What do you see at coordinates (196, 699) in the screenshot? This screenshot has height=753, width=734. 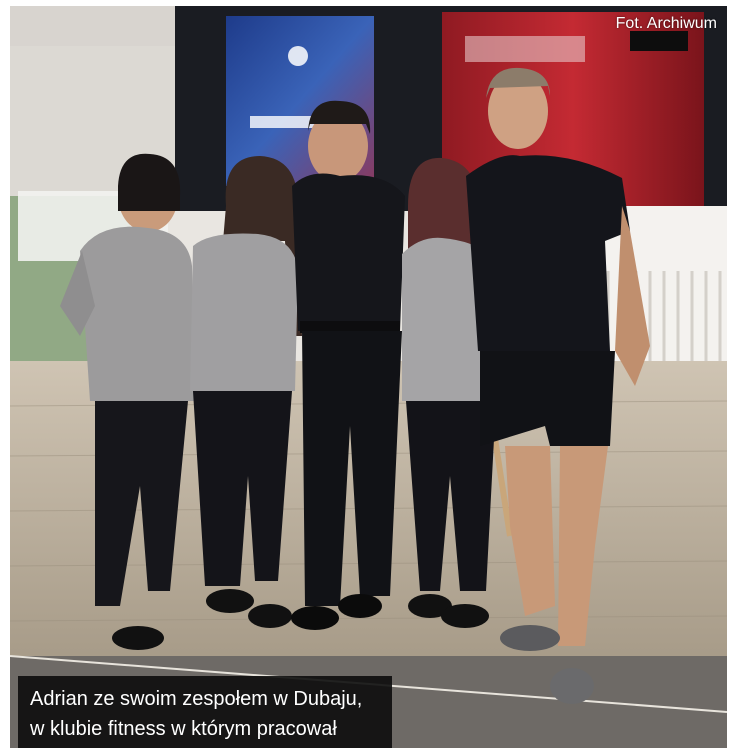 I see `caption-line-1: Adrian ze swoim zespołem w Dubaju,` at bounding box center [196, 699].